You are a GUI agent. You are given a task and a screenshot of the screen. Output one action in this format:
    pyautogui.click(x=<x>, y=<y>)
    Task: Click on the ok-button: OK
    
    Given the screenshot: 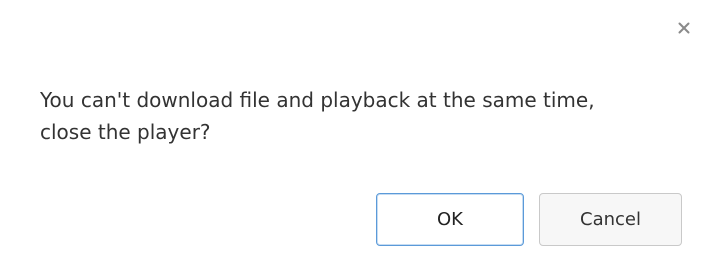 What is the action you would take?
    pyautogui.click(x=450, y=219)
    